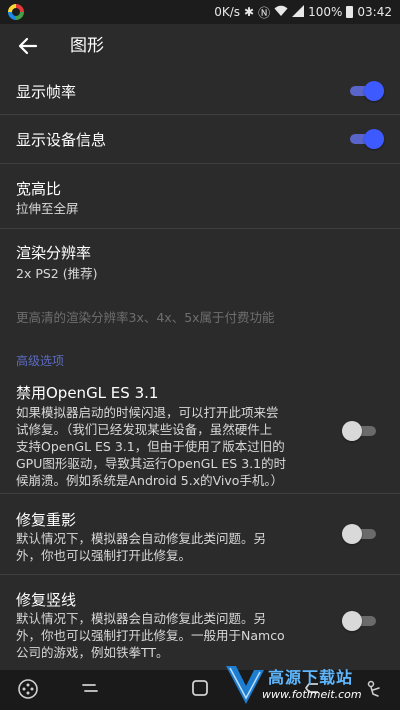 The image size is (400, 710). Describe the element at coordinates (312, 694) in the screenshot. I see `watermark-url: www.fotimeit.com` at that location.